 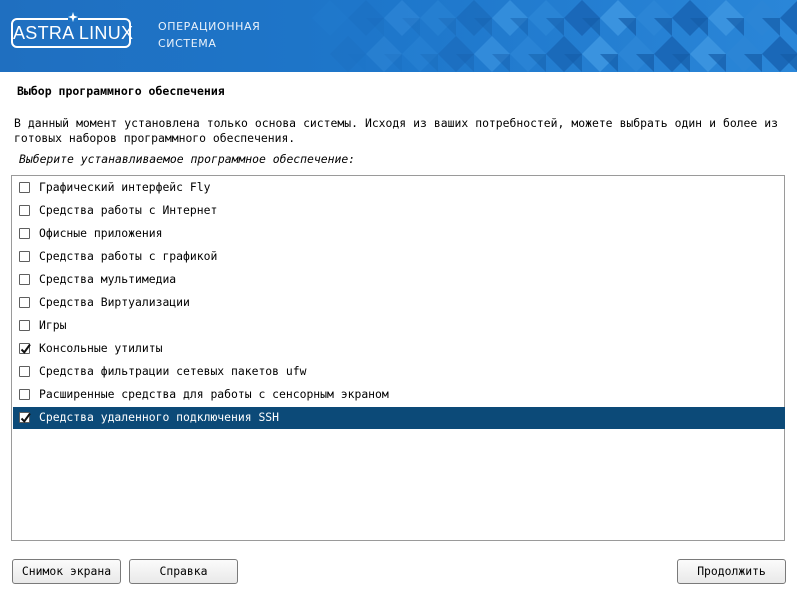 I want to click on list-item-label: Консольные утилиты, so click(x=101, y=348).